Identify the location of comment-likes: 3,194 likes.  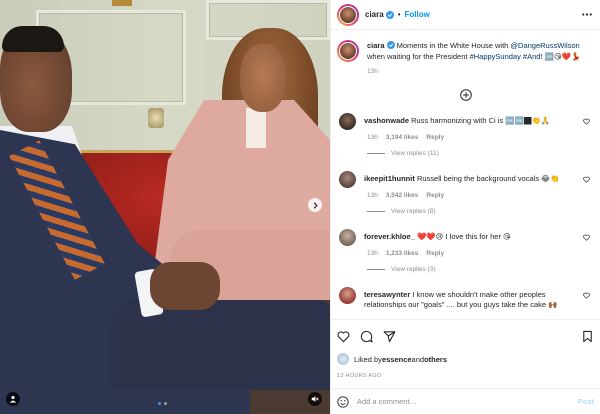
(402, 137).